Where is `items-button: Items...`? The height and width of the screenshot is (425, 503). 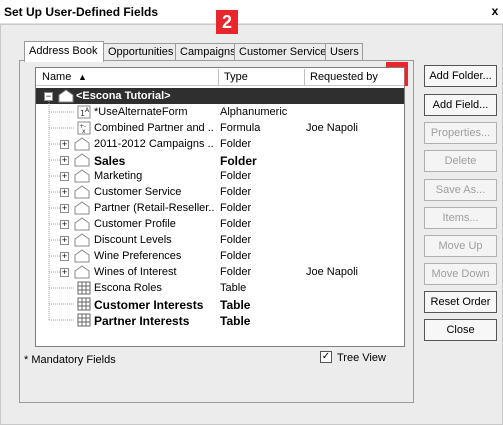
items-button: Items... is located at coordinates (460, 218).